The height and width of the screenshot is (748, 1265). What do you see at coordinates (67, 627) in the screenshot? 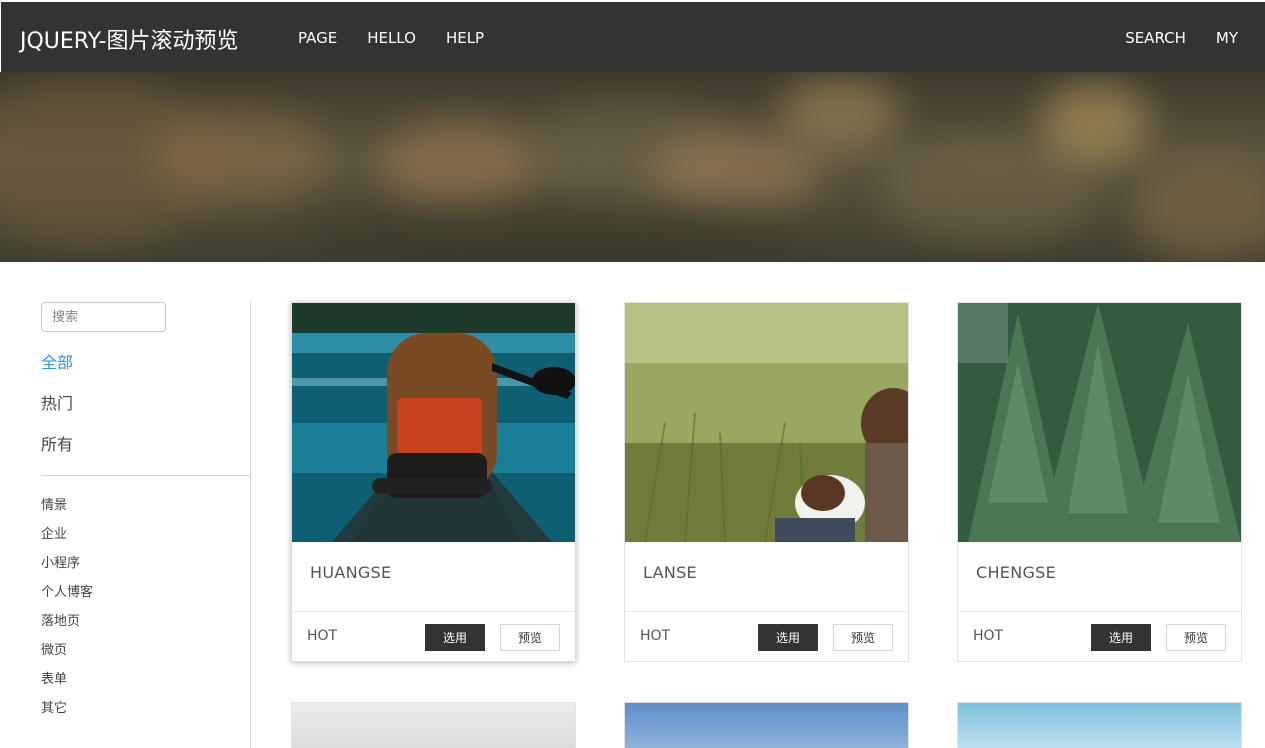
I see `subcategory-landing-page: 落地页` at bounding box center [67, 627].